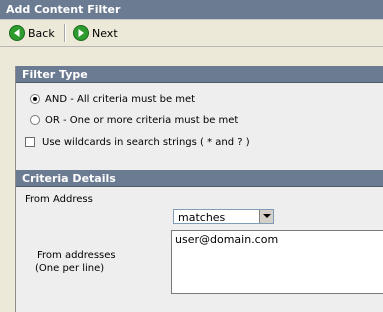 This screenshot has width=383, height=312. I want to click on window-title: Add Content Filter, so click(63, 9).